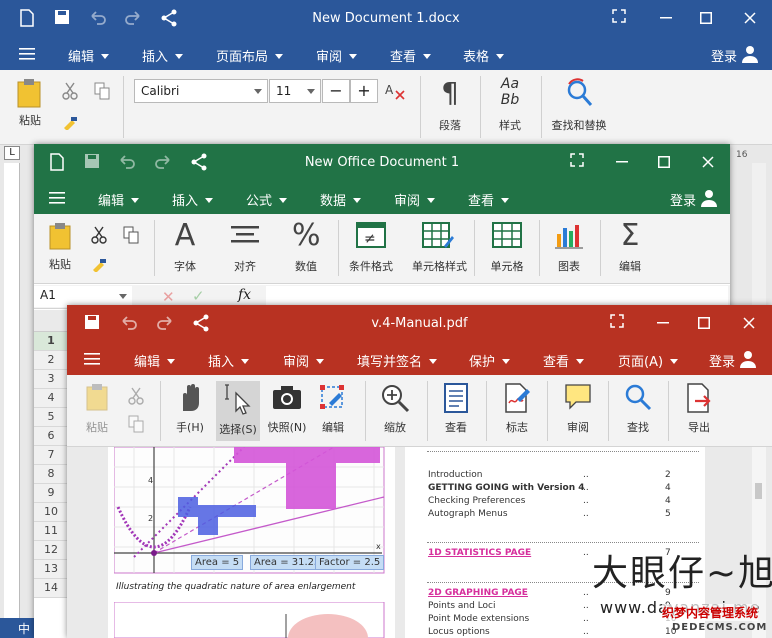 The image size is (772, 638). What do you see at coordinates (168, 297) in the screenshot?
I see `cancel-icon: ✕` at bounding box center [168, 297].